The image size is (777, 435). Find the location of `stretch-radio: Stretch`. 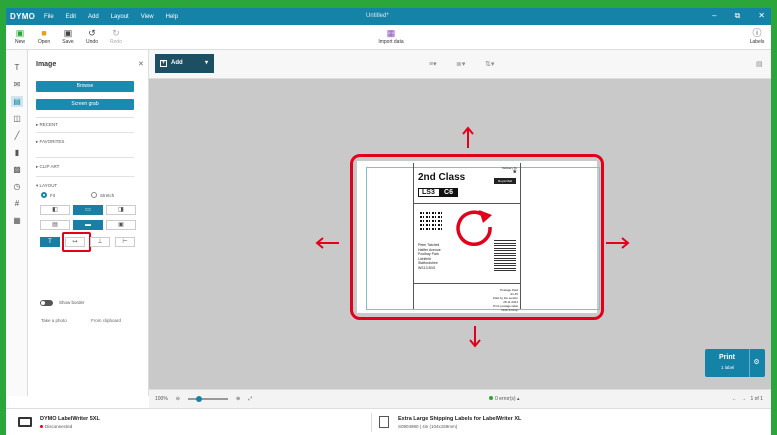

stretch-radio: Stretch is located at coordinates (102, 195).